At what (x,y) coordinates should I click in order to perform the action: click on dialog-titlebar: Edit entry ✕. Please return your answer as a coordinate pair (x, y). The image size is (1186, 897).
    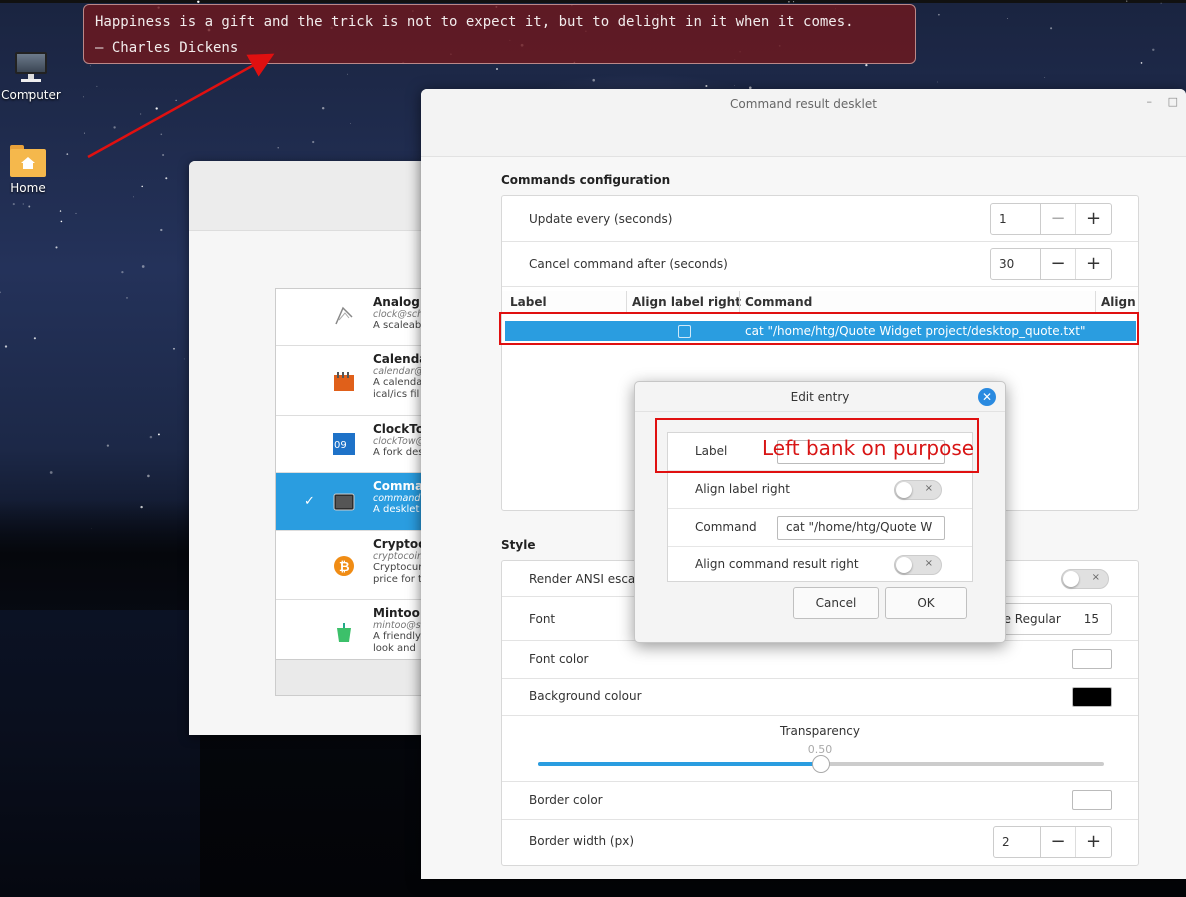
    Looking at the image, I should click on (820, 397).